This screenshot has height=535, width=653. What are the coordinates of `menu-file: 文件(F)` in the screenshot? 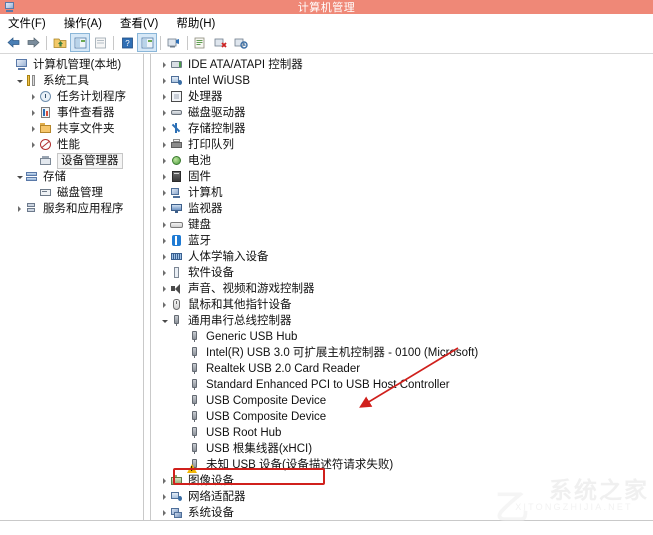 It's located at (30, 23).